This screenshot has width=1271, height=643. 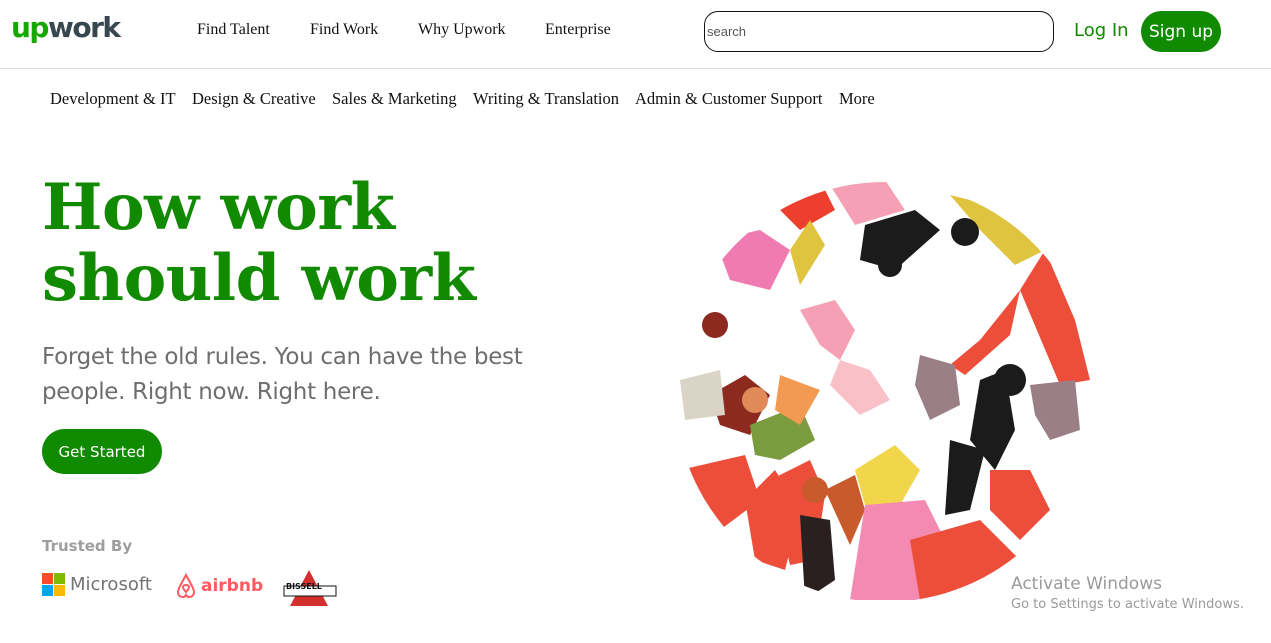 I want to click on category-sales-marketing: Sales & Marketing, so click(x=394, y=99).